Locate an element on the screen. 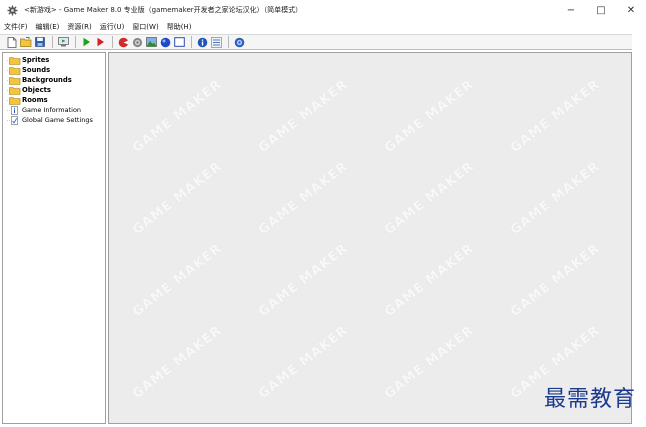 The image size is (646, 427). save-icon is located at coordinates (40, 42).